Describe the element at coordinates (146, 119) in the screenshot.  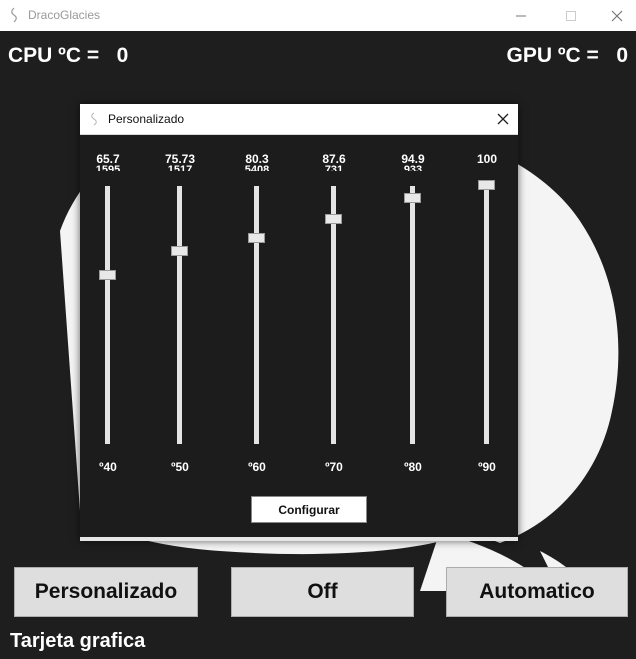
I see `dialog-title: Personalizado` at that location.